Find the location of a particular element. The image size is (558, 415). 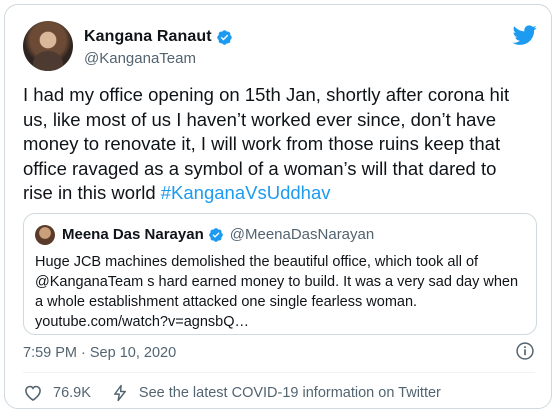

author-name-row: Kangana Ranaut is located at coordinates (158, 37).